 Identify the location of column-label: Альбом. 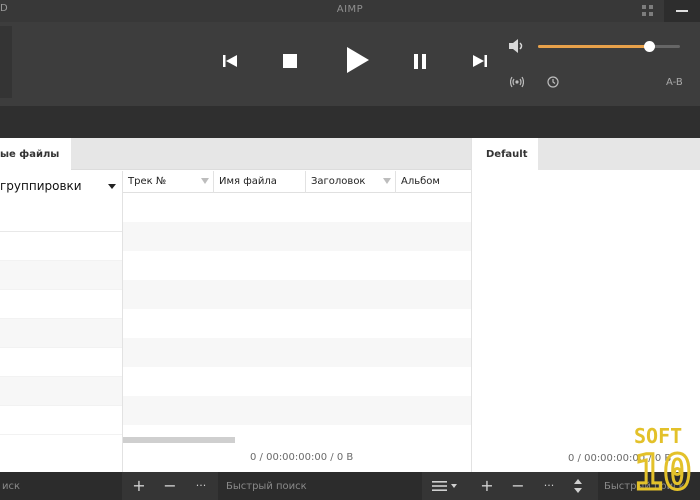
(420, 181).